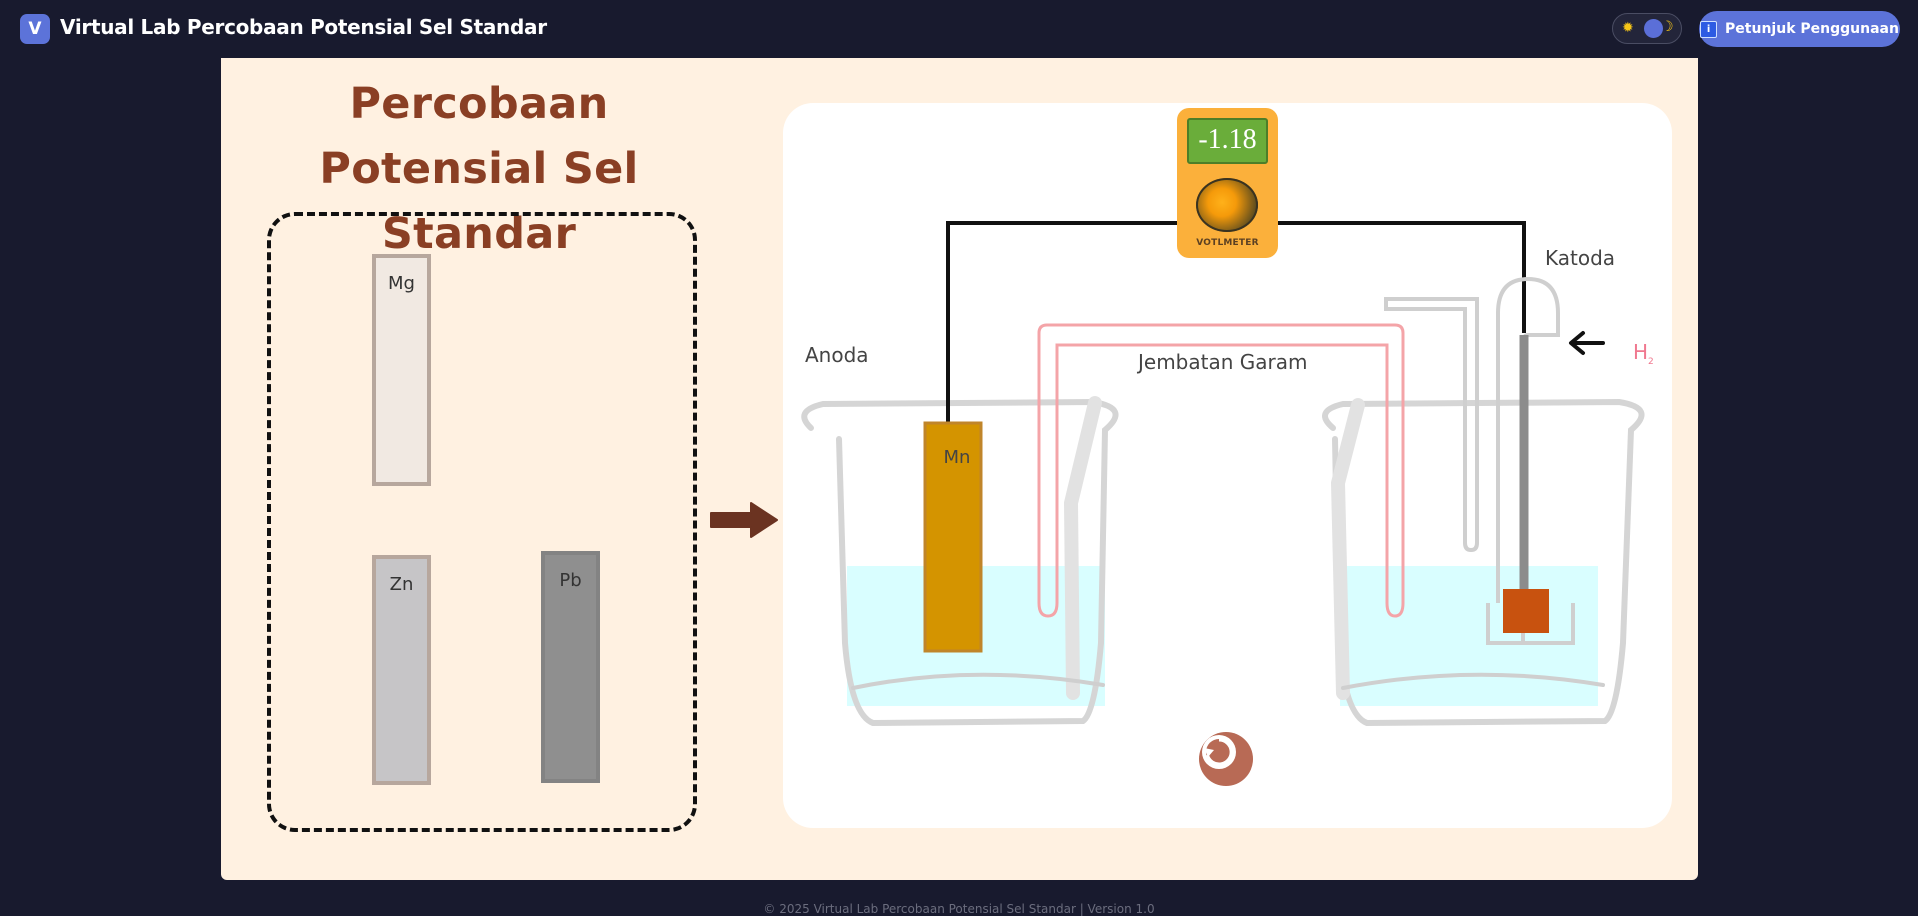  I want to click on voltmeter: -1.18 VOTLMETER, so click(1227, 183).